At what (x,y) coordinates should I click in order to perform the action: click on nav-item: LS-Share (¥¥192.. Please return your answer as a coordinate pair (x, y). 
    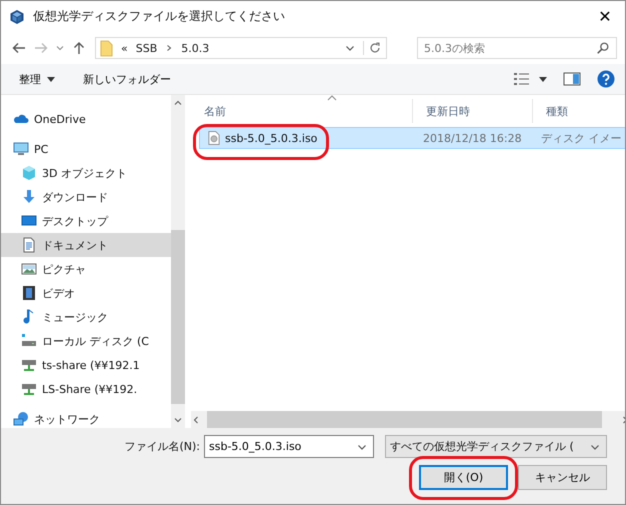
    Looking at the image, I should click on (86, 389).